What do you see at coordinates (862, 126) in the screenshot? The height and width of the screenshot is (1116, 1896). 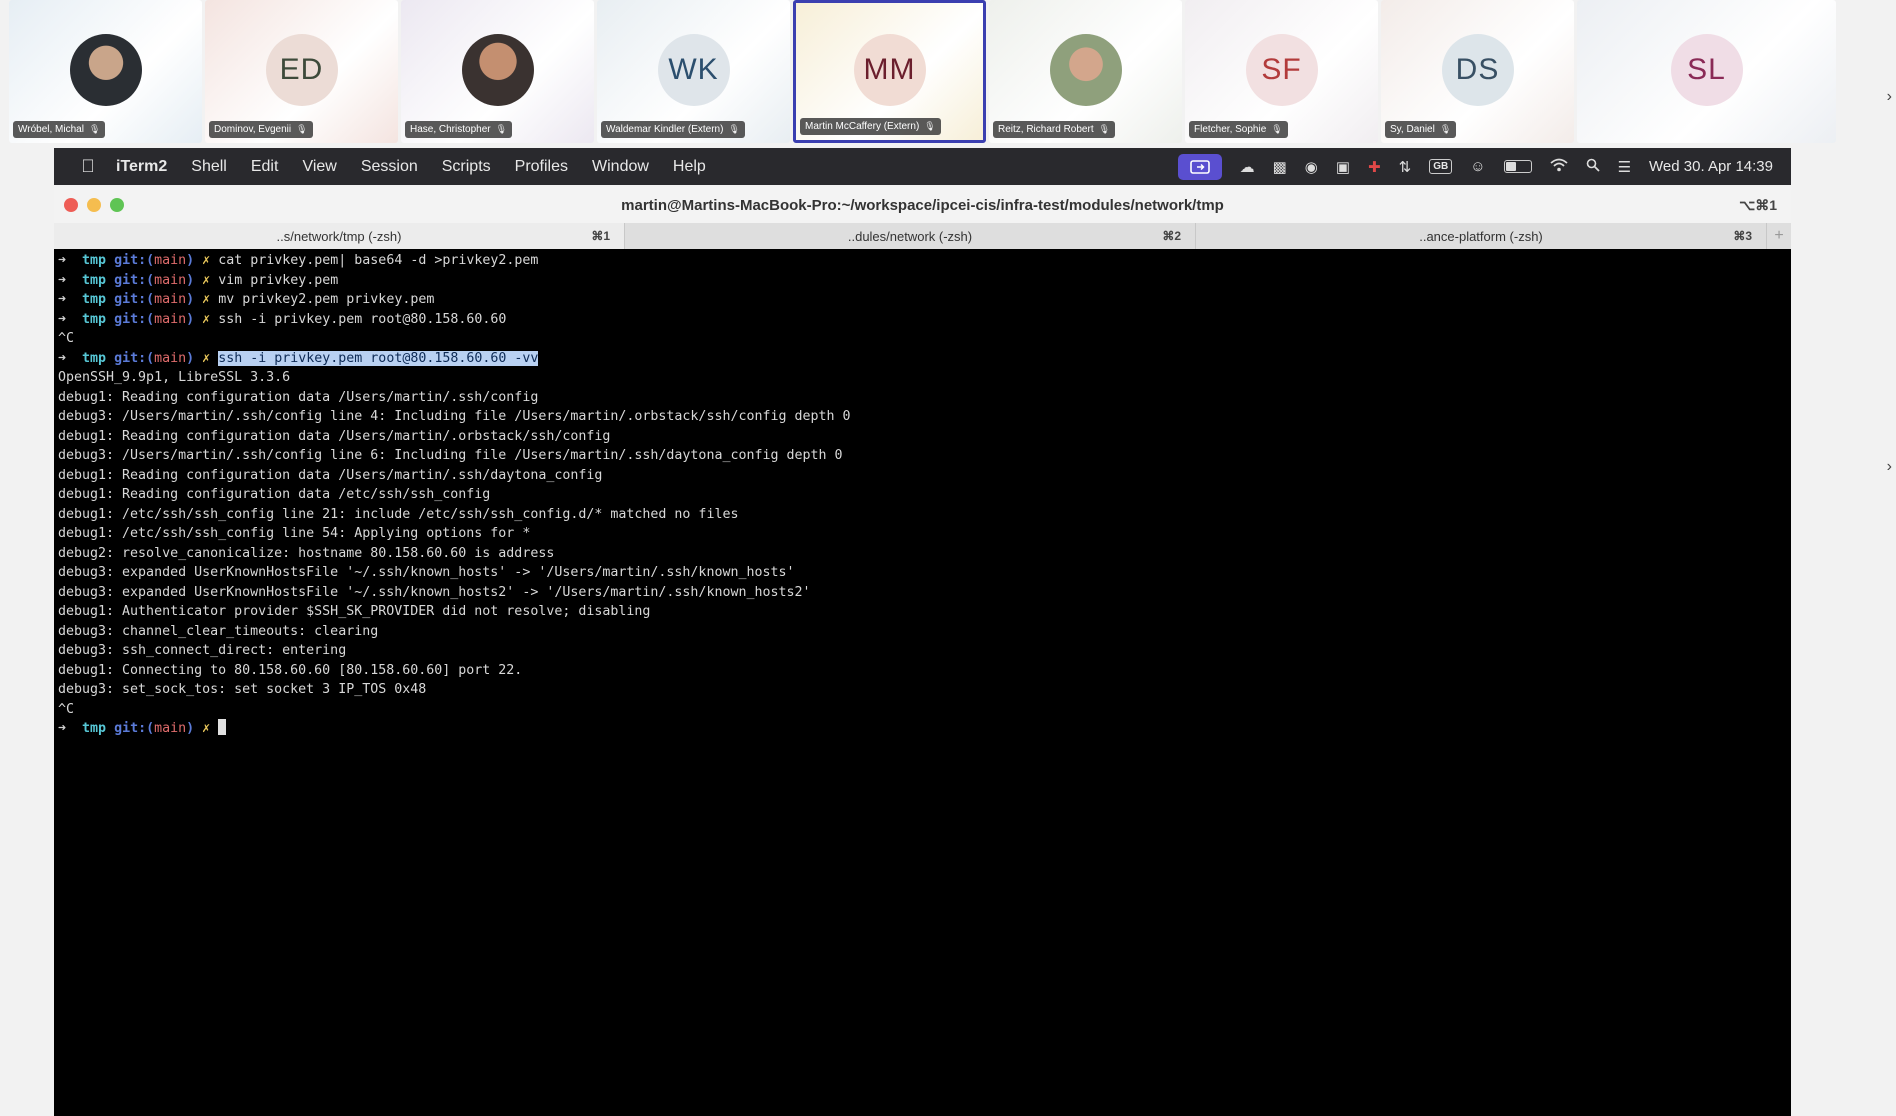 I see `participant-name: Martin McCaffery (Extern)` at bounding box center [862, 126].